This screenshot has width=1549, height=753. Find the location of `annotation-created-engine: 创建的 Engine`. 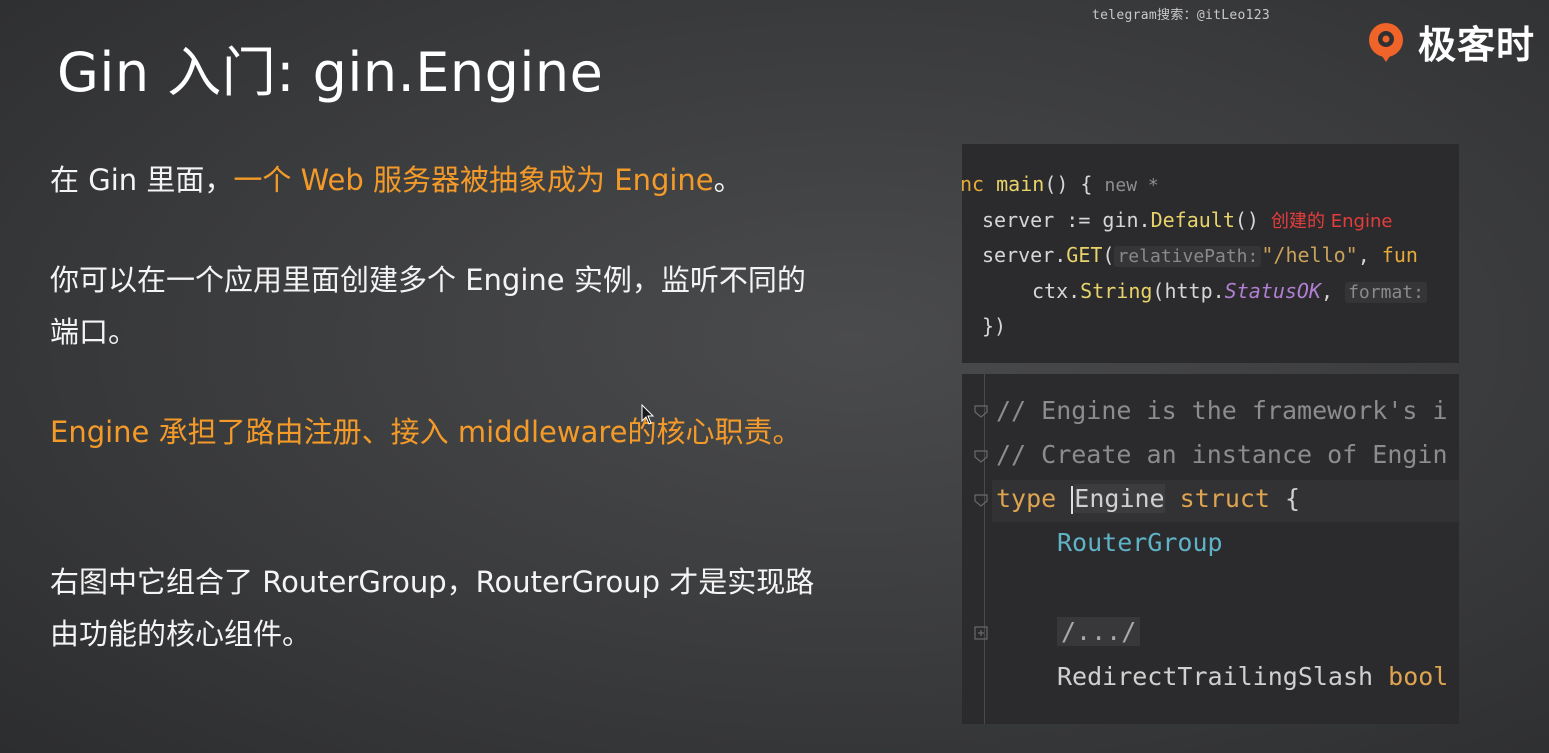

annotation-created-engine: 创建的 Engine is located at coordinates (1332, 221).